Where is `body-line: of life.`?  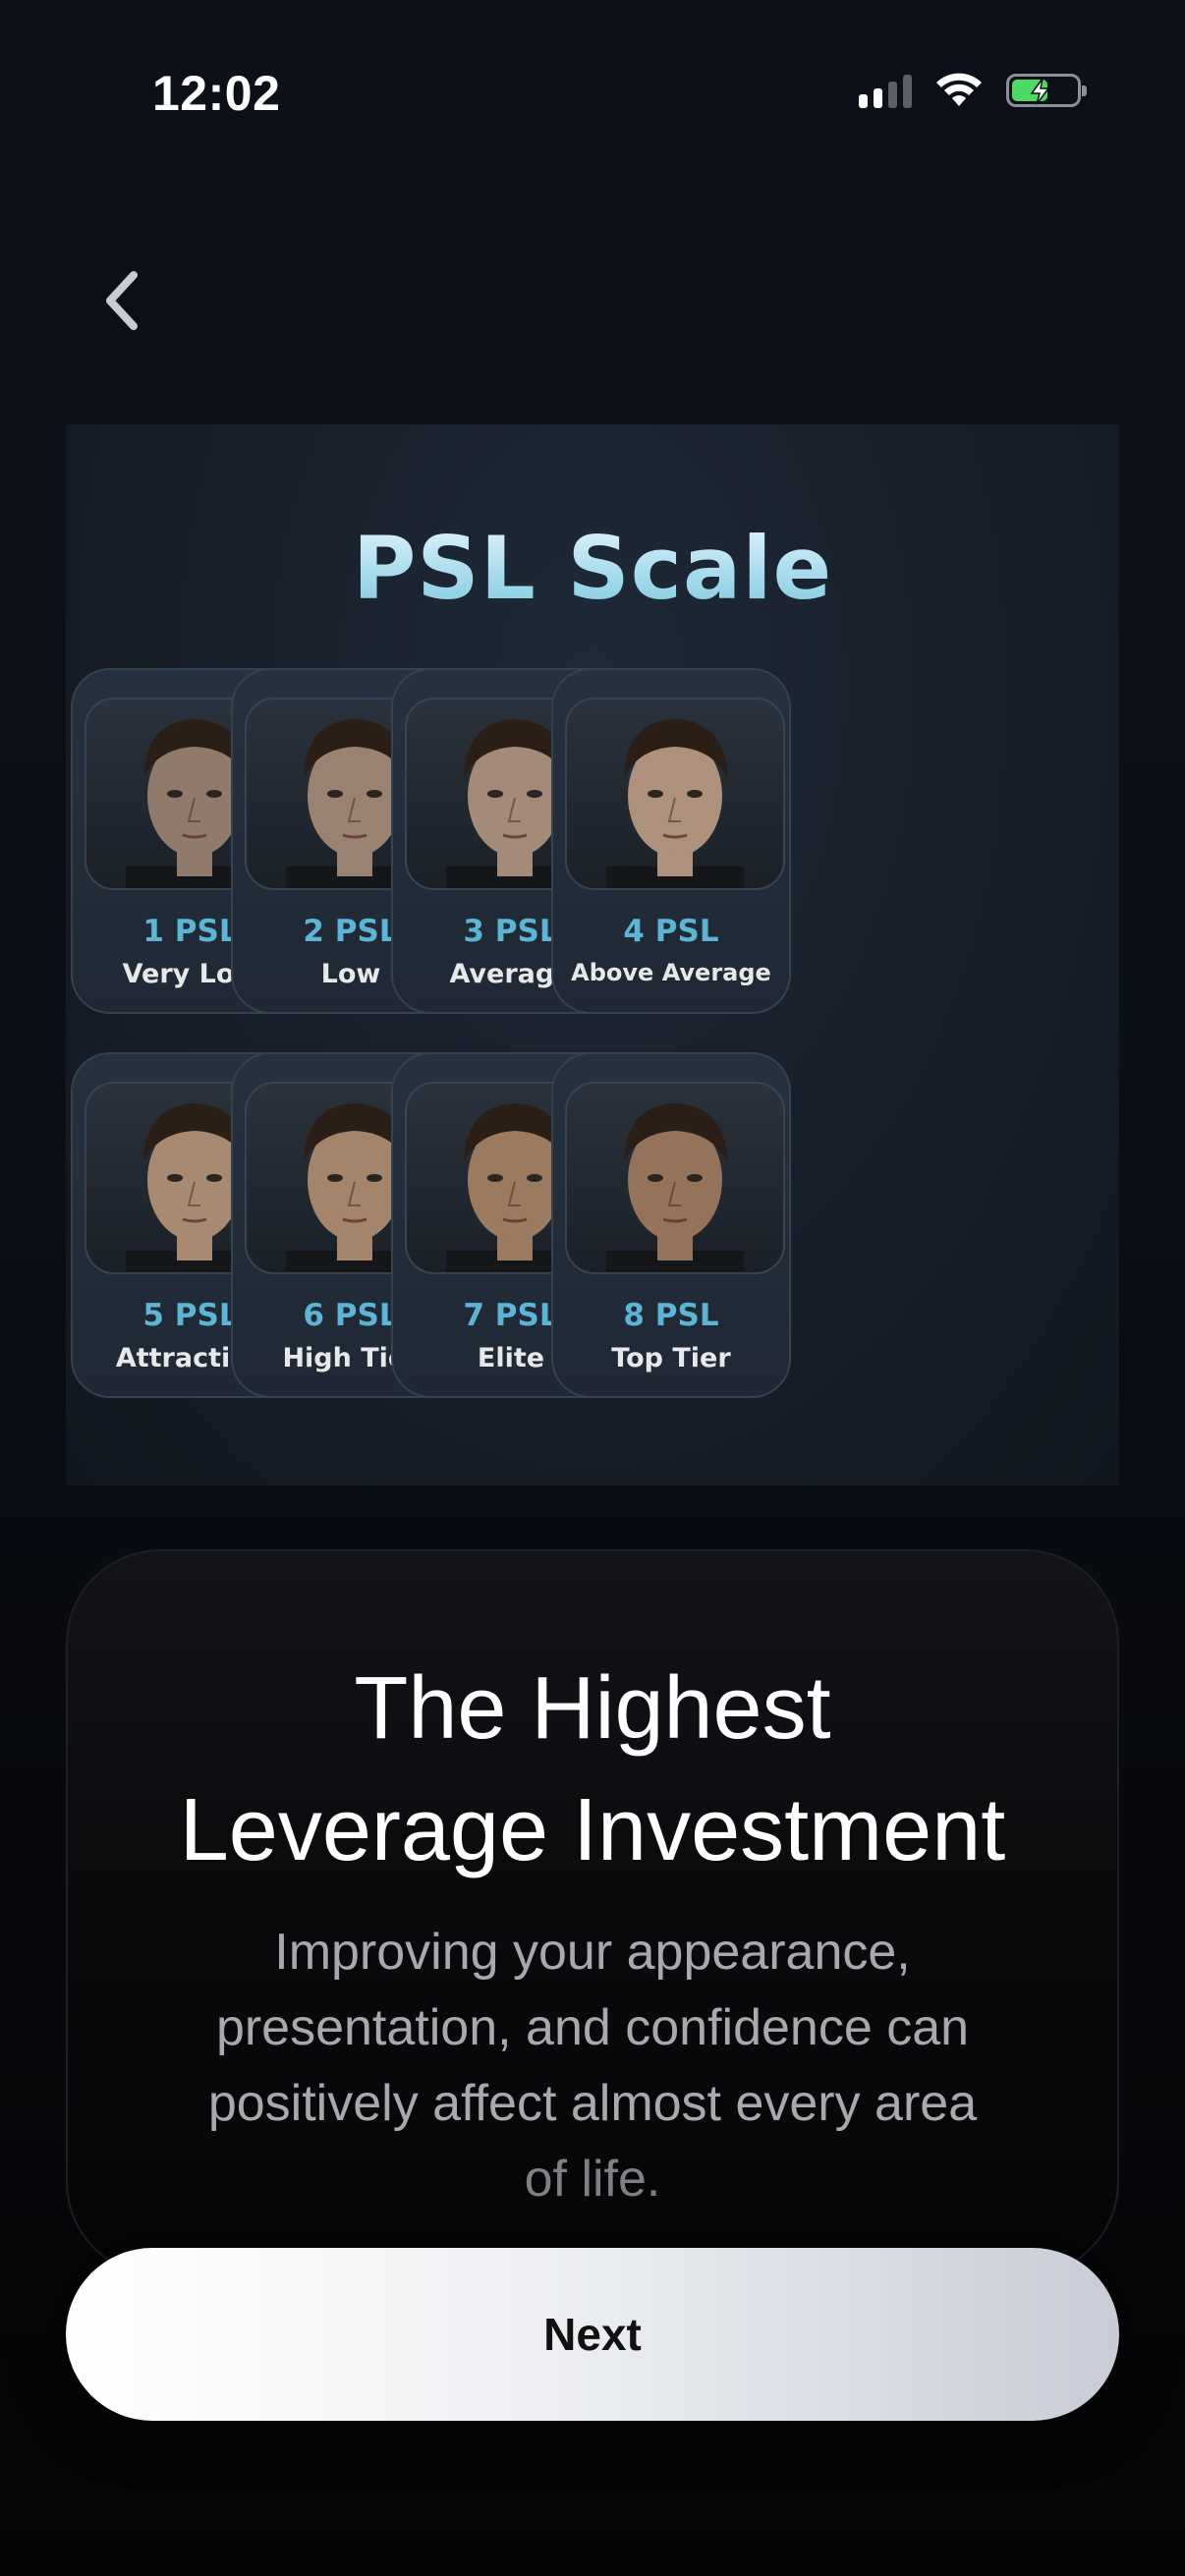 body-line: of life. is located at coordinates (592, 2179).